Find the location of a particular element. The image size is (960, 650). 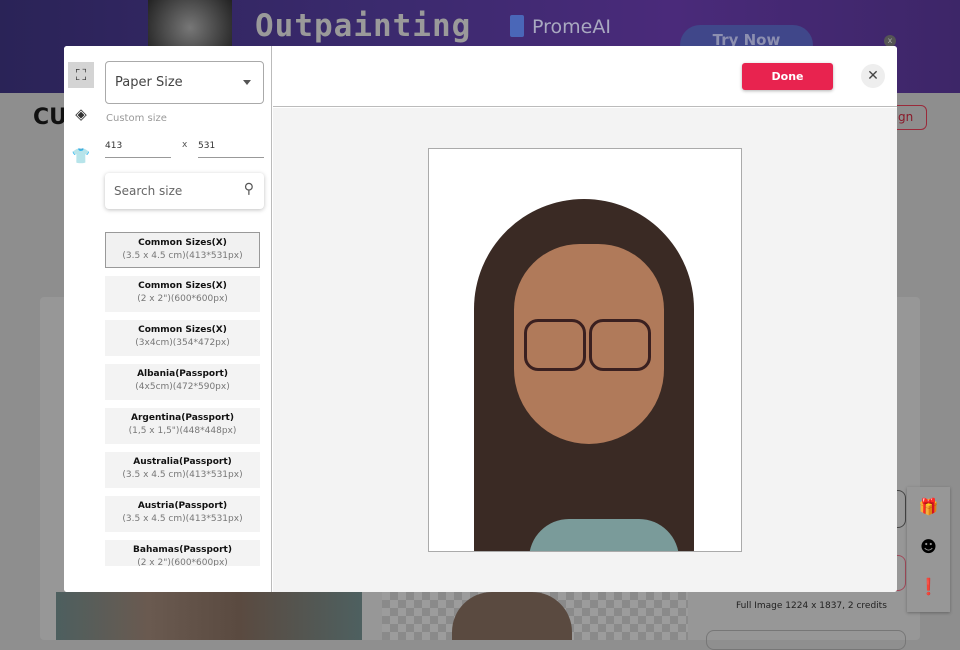

support-icon: ☻ is located at coordinates (928, 547).